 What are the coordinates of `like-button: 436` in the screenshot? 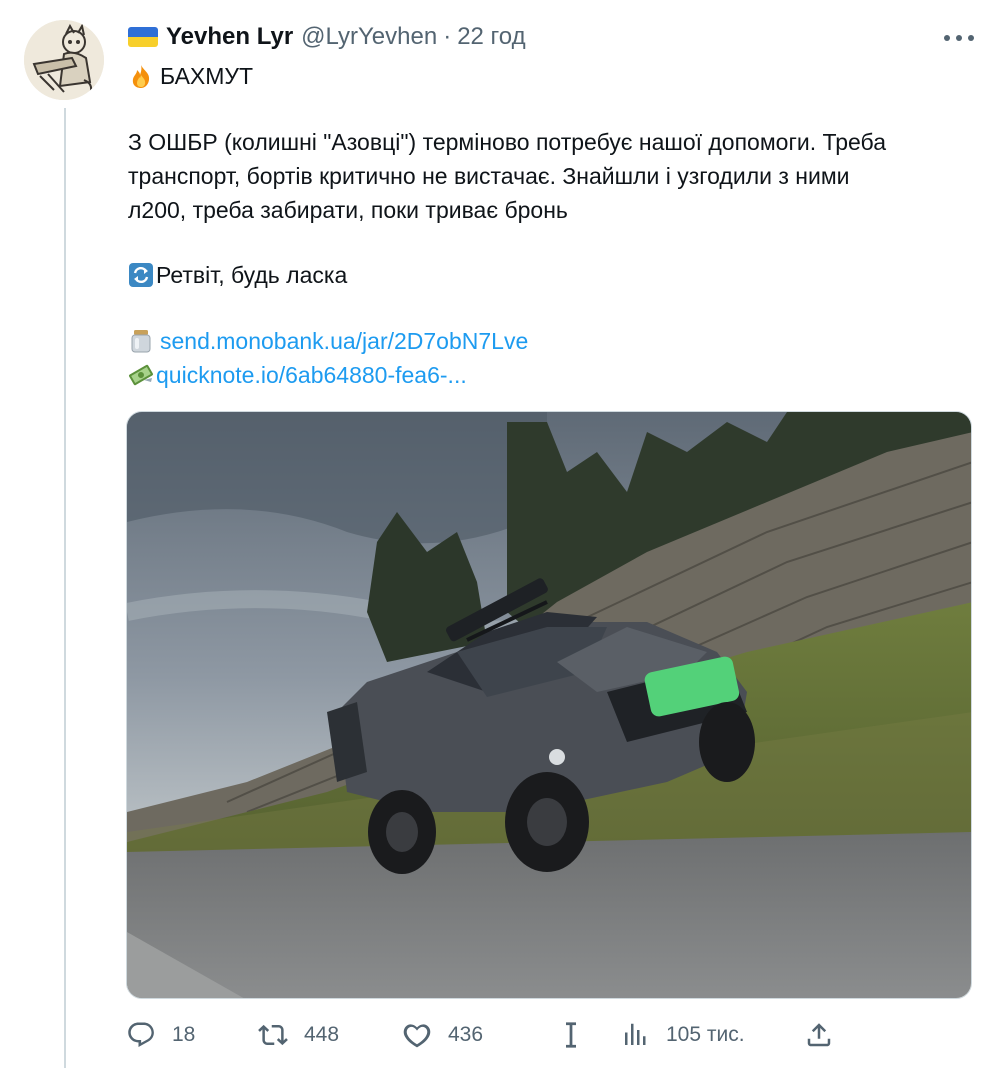 It's located at (442, 1035).